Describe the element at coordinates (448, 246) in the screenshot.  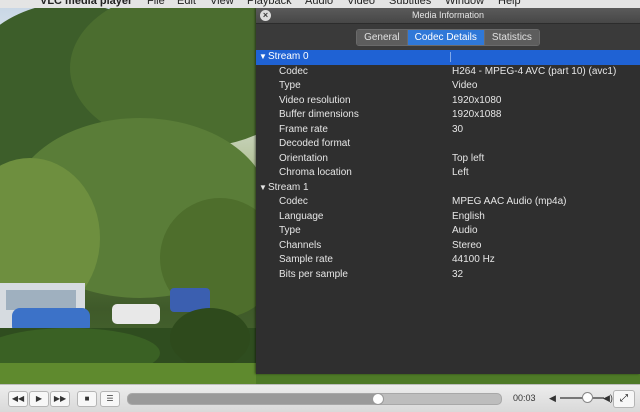
I see `table-row: Channels Stereo` at that location.